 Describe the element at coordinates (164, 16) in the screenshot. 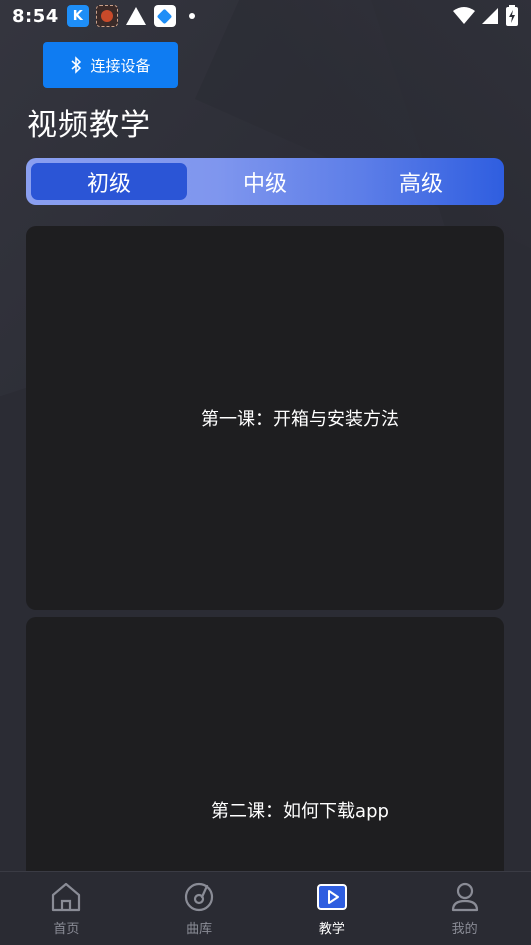

I see `app-box-notification-icon` at that location.